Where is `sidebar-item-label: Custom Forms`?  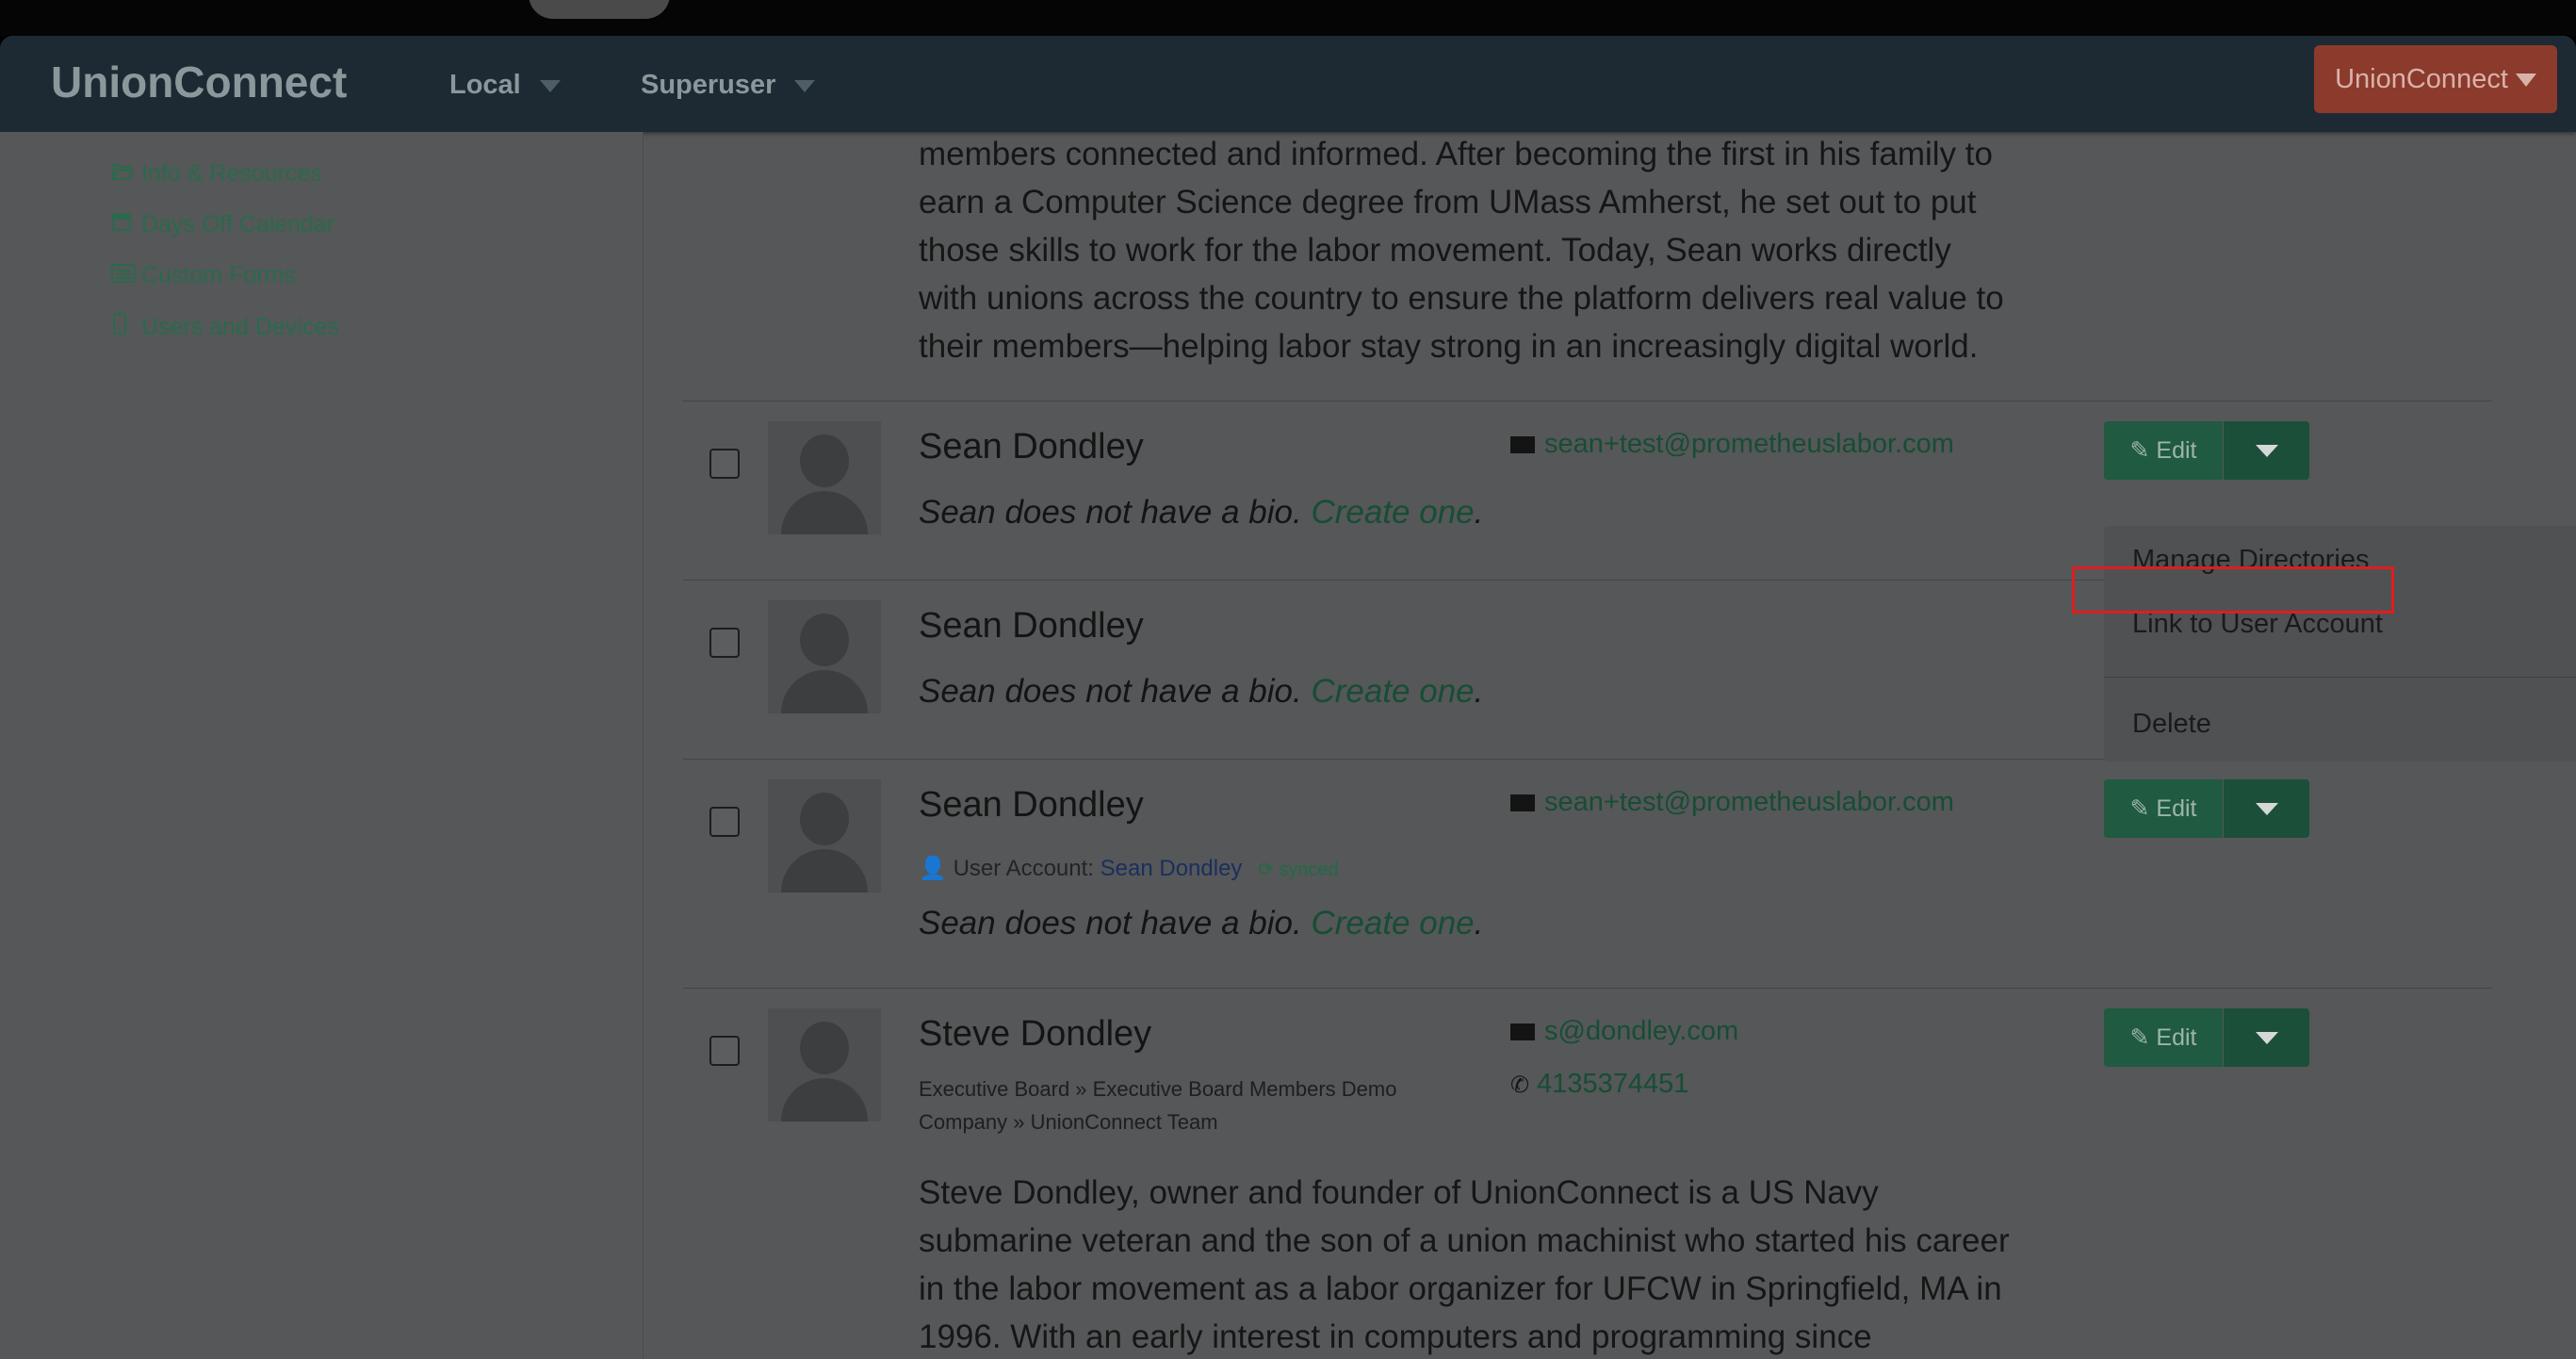
sidebar-item-label: Custom Forms is located at coordinates (218, 275).